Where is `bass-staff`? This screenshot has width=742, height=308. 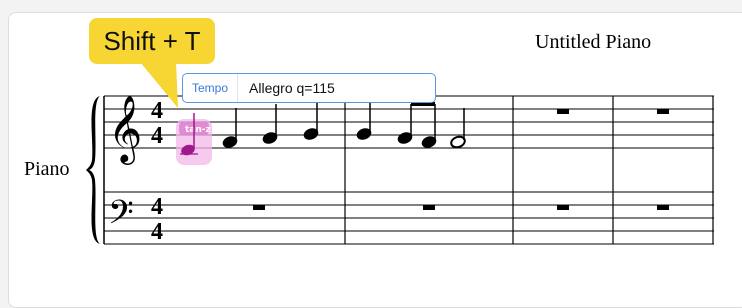
bass-staff is located at coordinates (409, 218).